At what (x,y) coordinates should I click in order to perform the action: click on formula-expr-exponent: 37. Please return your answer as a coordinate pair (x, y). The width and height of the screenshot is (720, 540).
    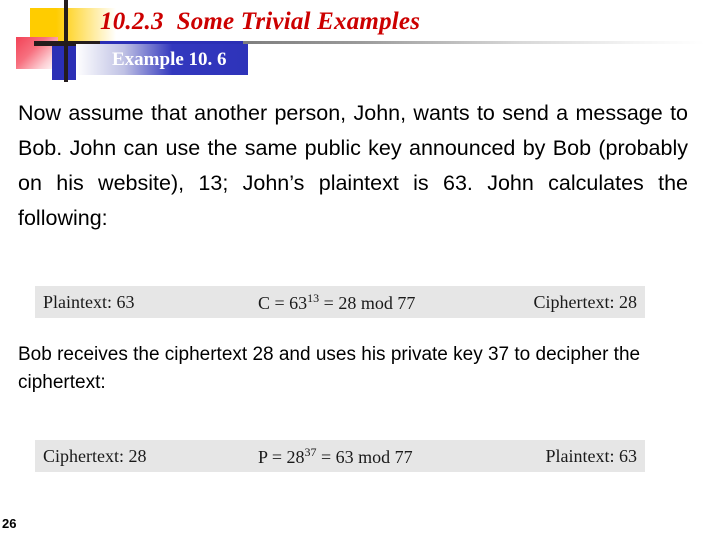
    Looking at the image, I should click on (310, 451).